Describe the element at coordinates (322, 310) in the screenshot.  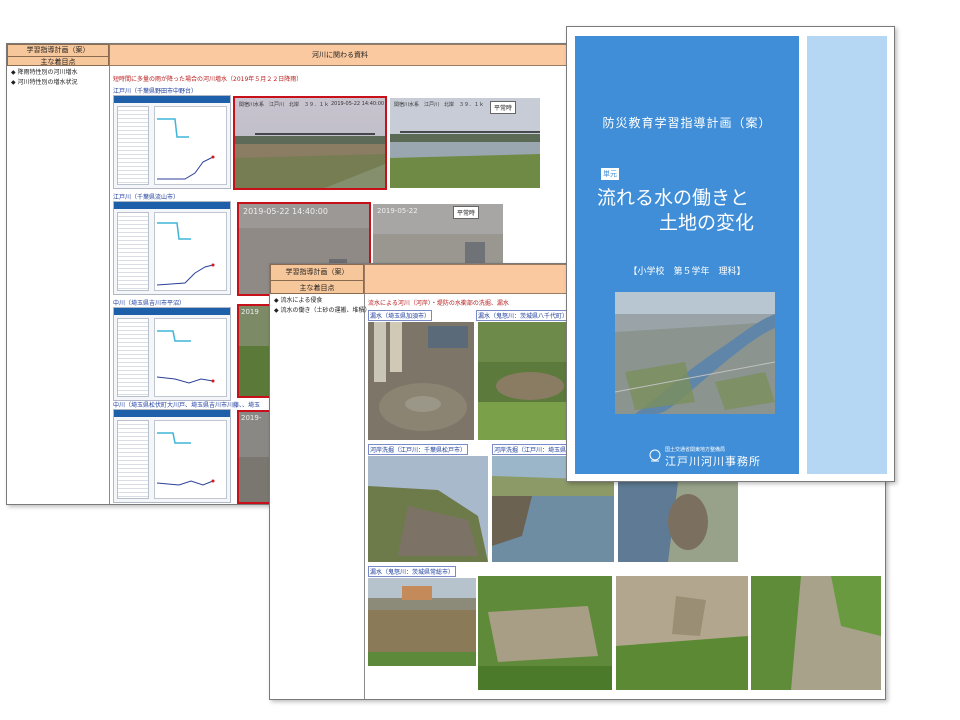
I see `left-item: ◆ 流水の働き（土砂の運搬、堆積）` at that location.